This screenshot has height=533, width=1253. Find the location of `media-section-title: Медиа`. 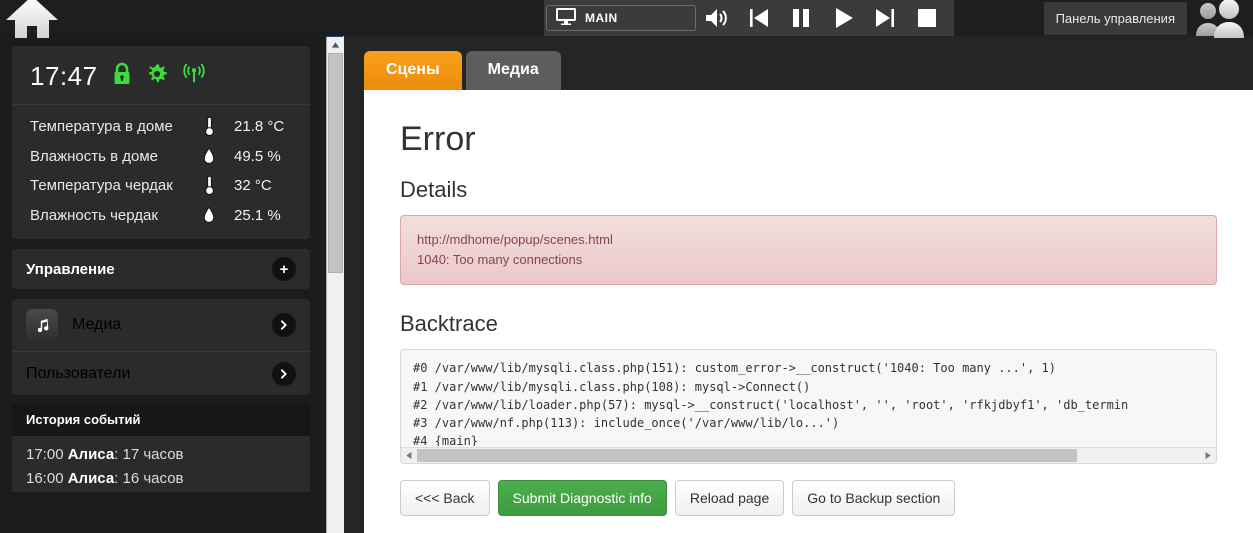

media-section-title: Медиа is located at coordinates (97, 324).